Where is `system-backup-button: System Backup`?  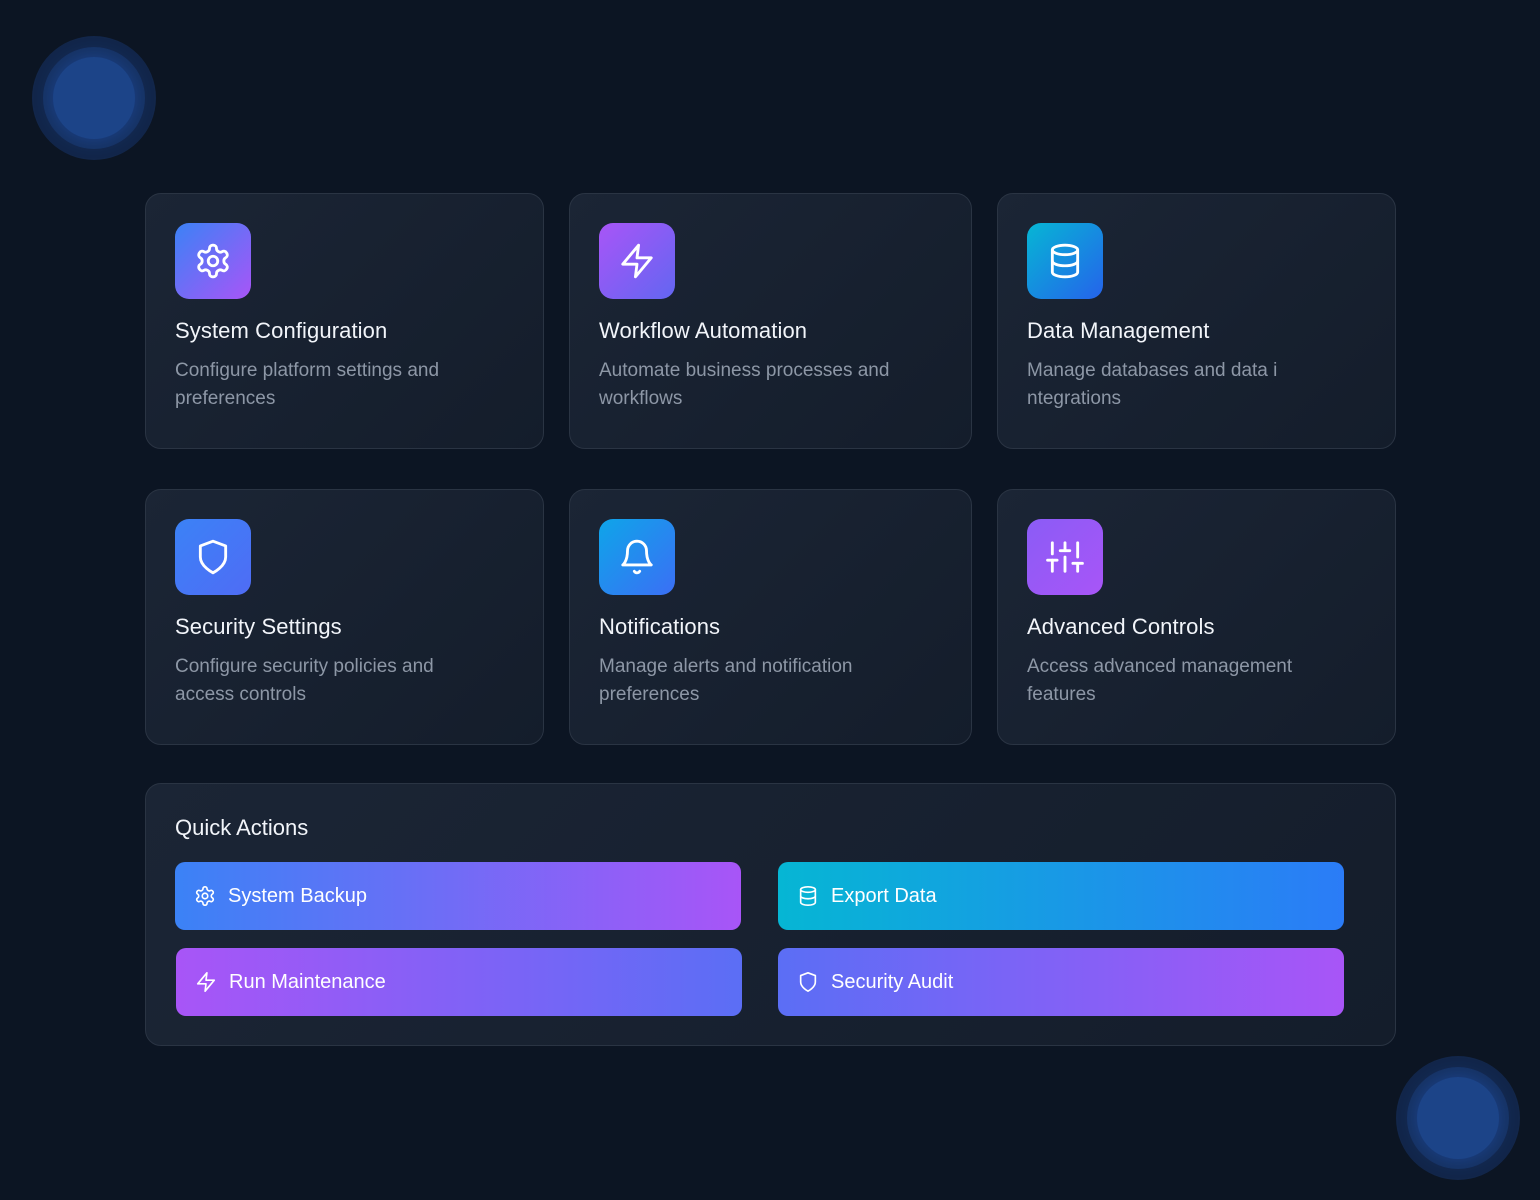 system-backup-button: System Backup is located at coordinates (458, 896).